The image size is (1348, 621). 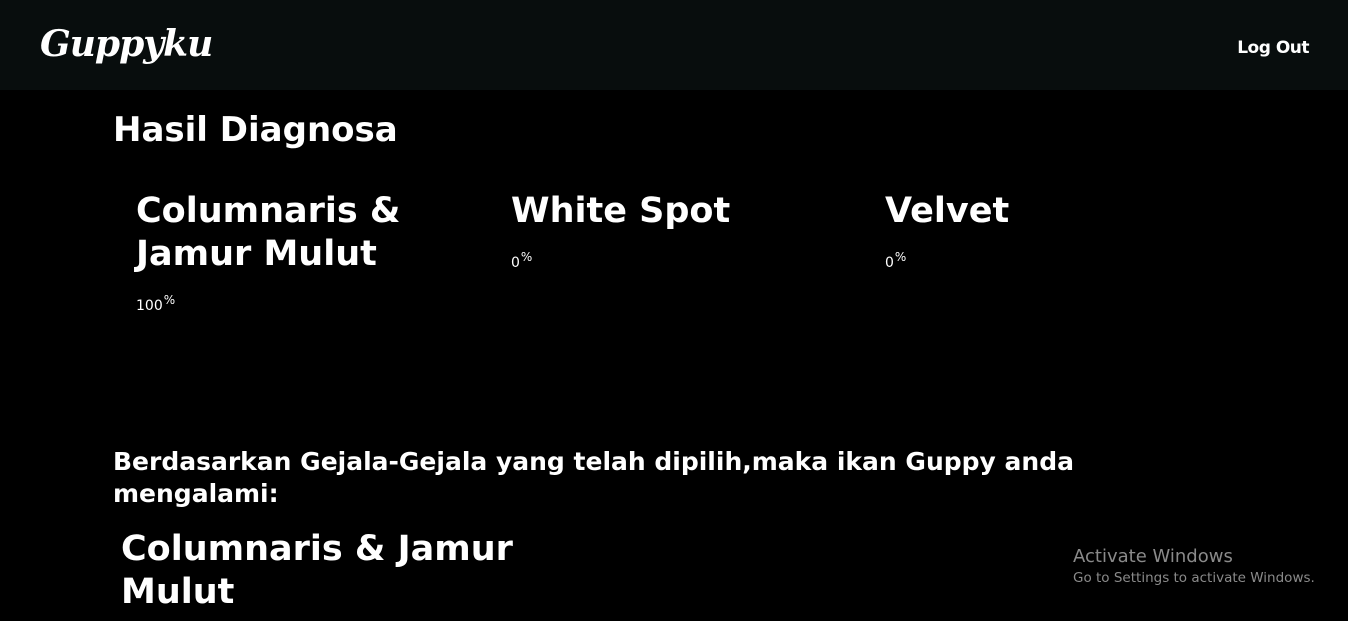 What do you see at coordinates (674, 45) in the screenshot?
I see `navbar: Guppyku Log Out` at bounding box center [674, 45].